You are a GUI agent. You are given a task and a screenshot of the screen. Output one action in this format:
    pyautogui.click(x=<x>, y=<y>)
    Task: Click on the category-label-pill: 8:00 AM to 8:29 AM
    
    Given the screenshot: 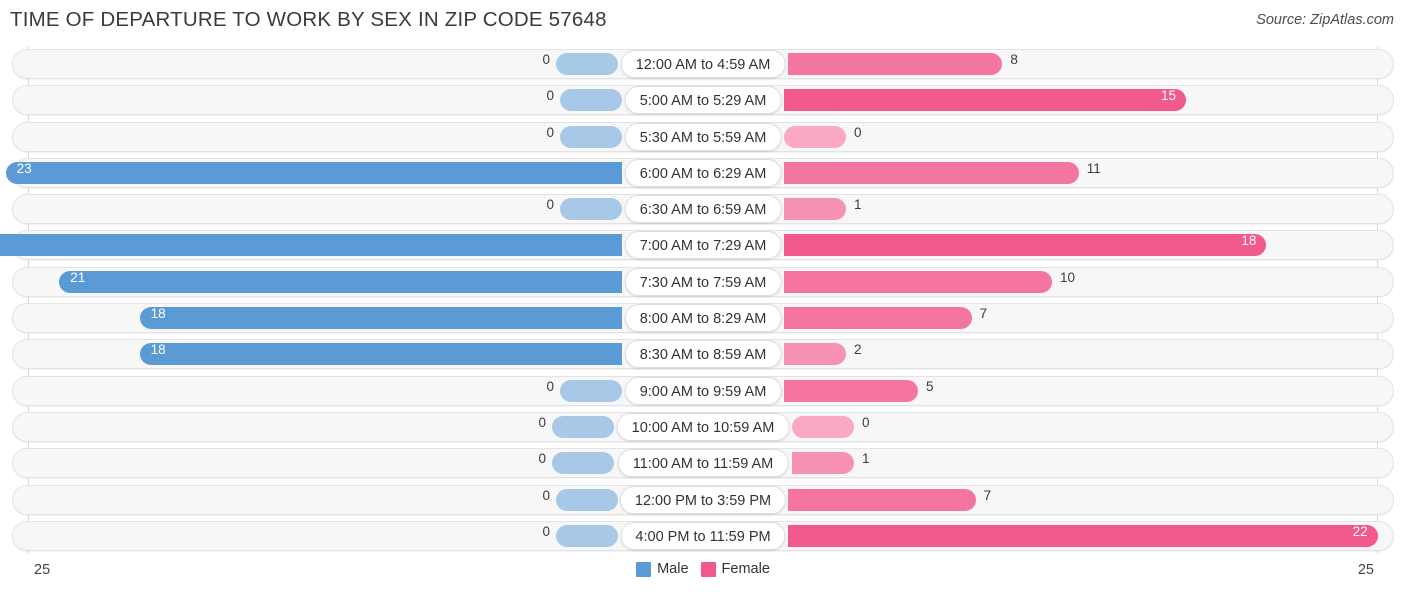 What is the action you would take?
    pyautogui.click(x=703, y=318)
    